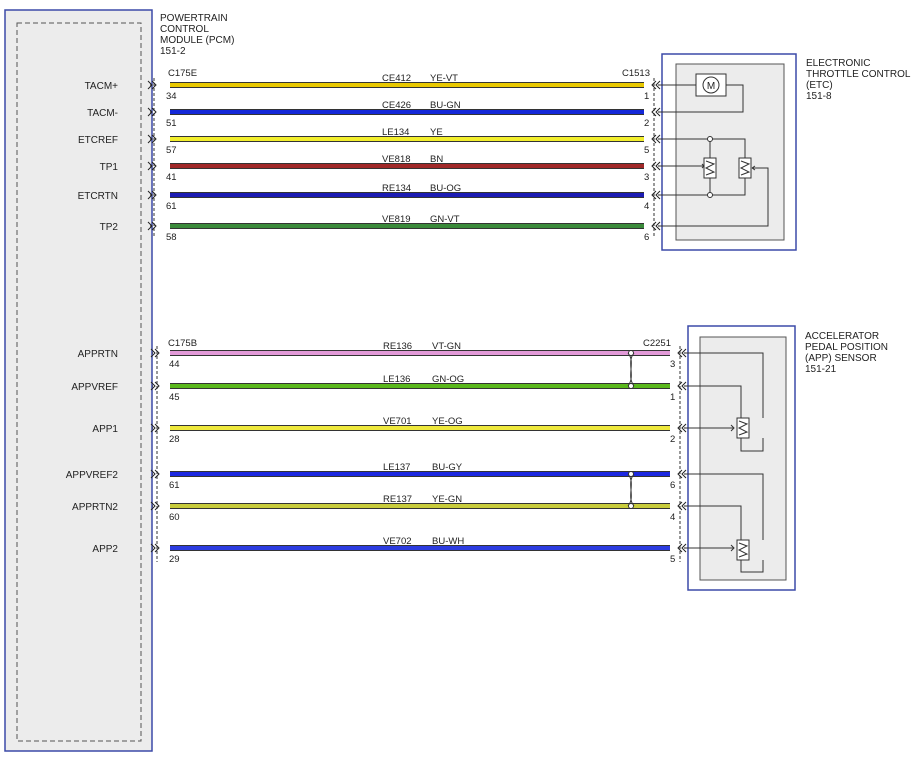 The height and width of the screenshot is (762, 924). What do you see at coordinates (109, 167) in the screenshot?
I see `pcm-pin-name: TP1` at bounding box center [109, 167].